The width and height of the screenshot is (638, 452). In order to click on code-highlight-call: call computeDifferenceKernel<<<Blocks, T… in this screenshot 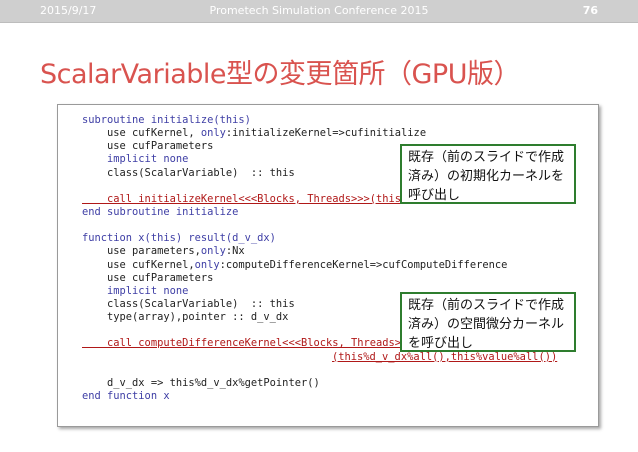, I will do `click(248, 343)`.